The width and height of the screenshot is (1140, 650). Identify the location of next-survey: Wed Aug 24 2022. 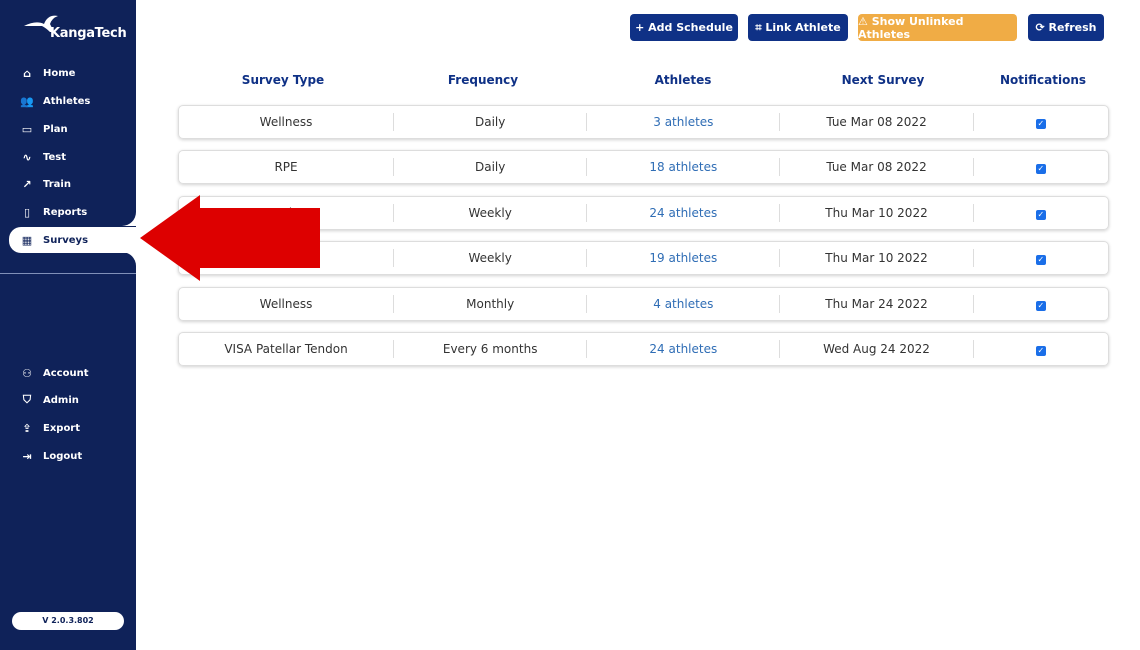
(877, 349).